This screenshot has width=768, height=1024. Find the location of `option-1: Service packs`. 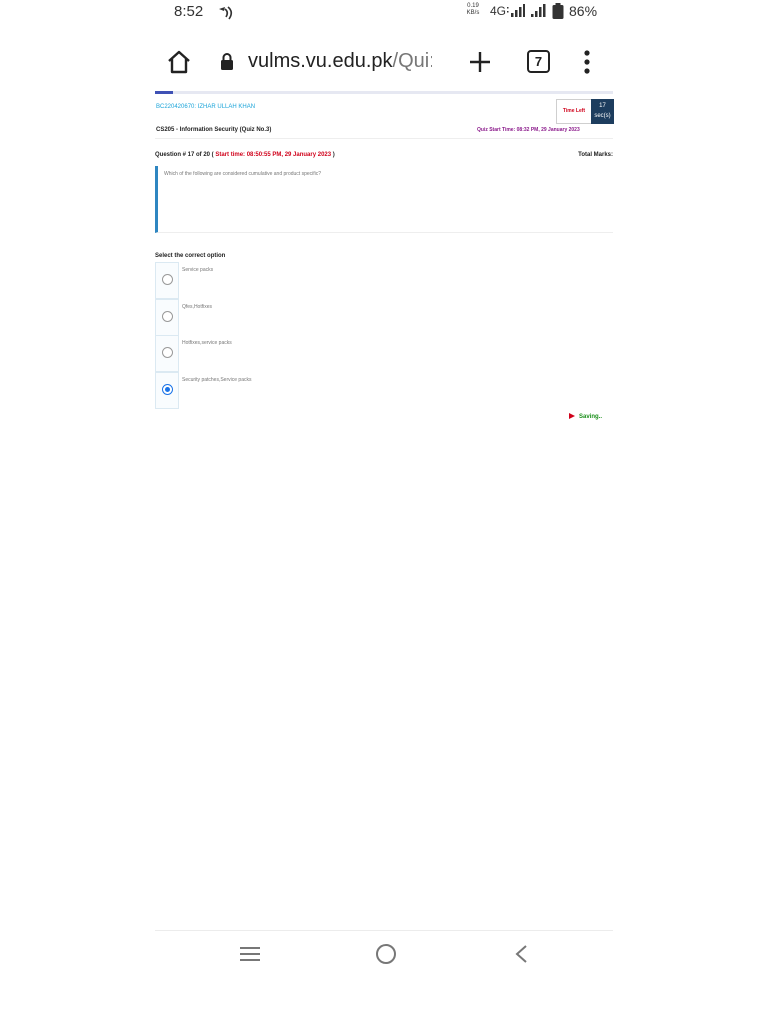

option-1: Service packs is located at coordinates (184, 280).